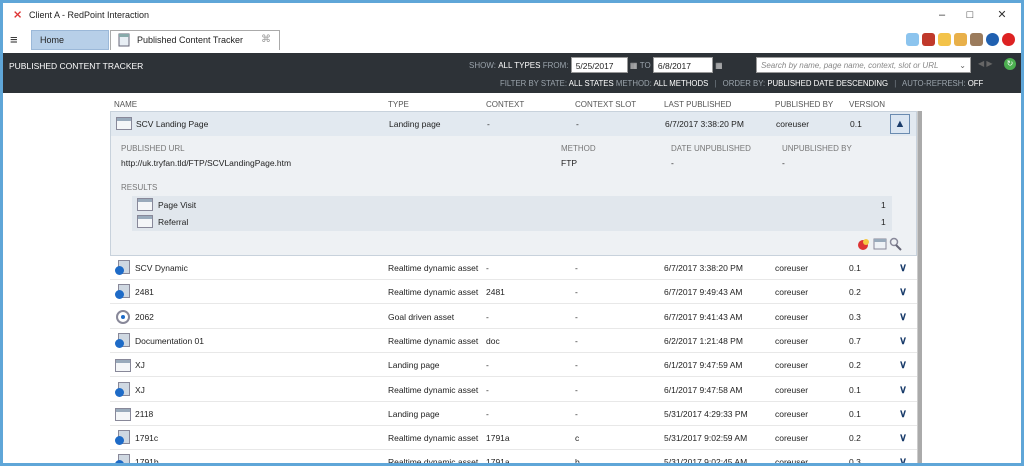 The width and height of the screenshot is (1024, 466). Describe the element at coordinates (919, 287) in the screenshot. I see `scrollbar` at that location.